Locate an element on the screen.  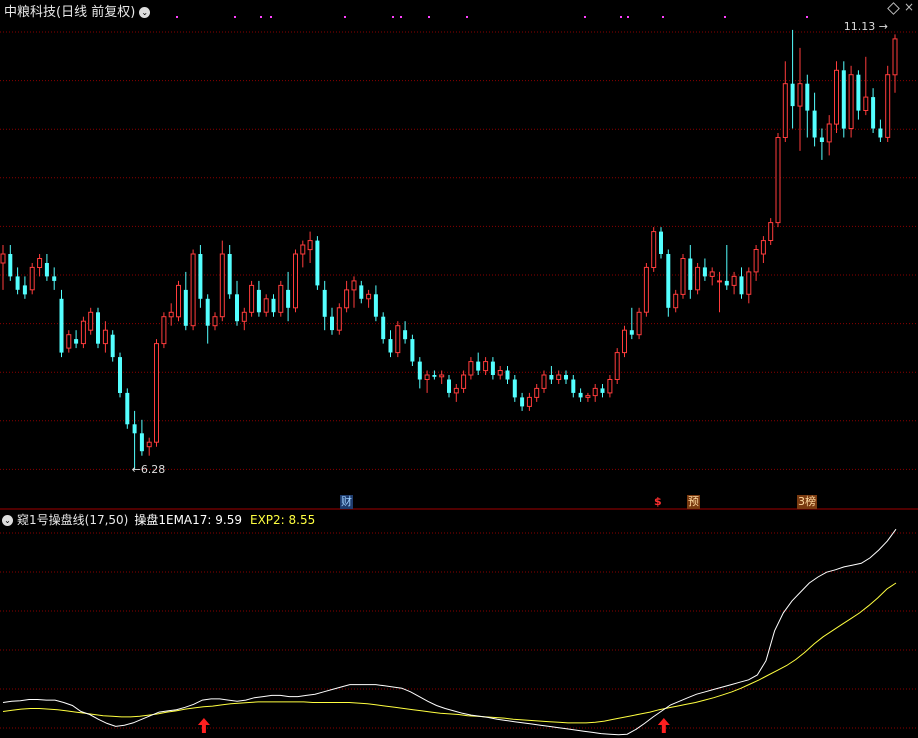
event-badge-dollar: $ is located at coordinates (658, 502).